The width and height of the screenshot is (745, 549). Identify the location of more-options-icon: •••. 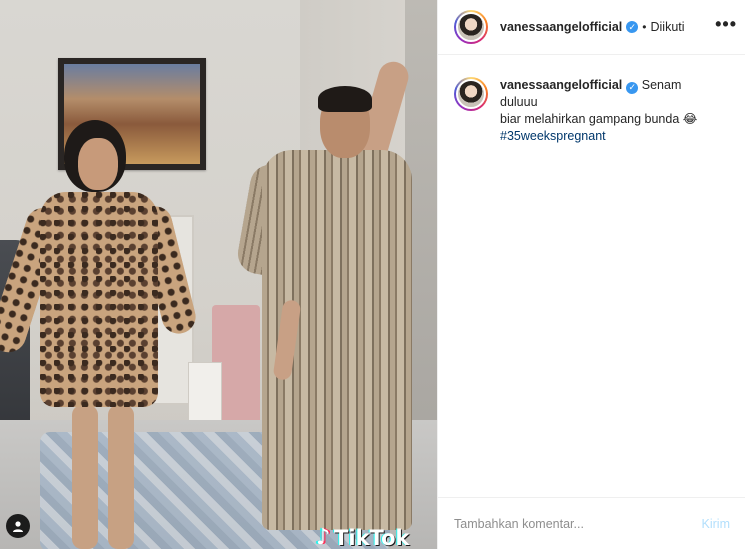
(726, 24).